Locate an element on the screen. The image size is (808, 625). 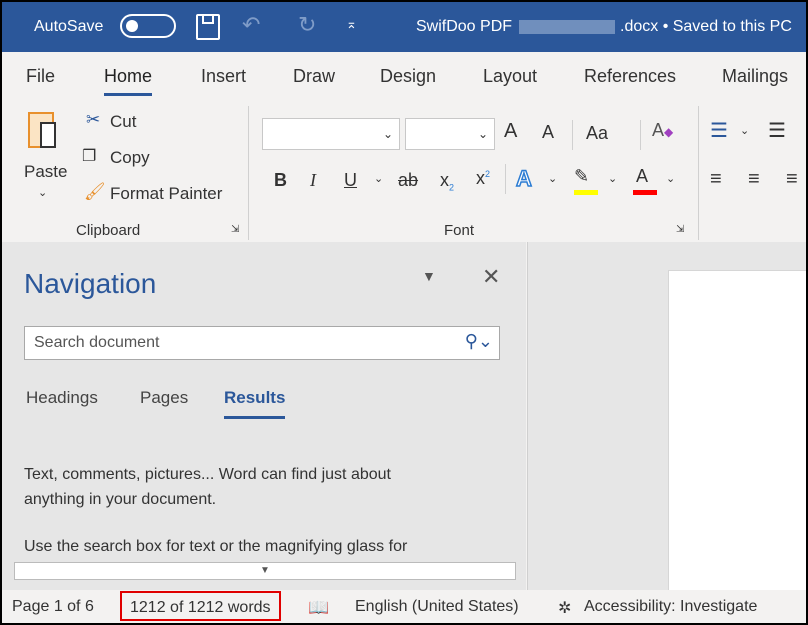
close-icon: ✕ is located at coordinates (491, 277).